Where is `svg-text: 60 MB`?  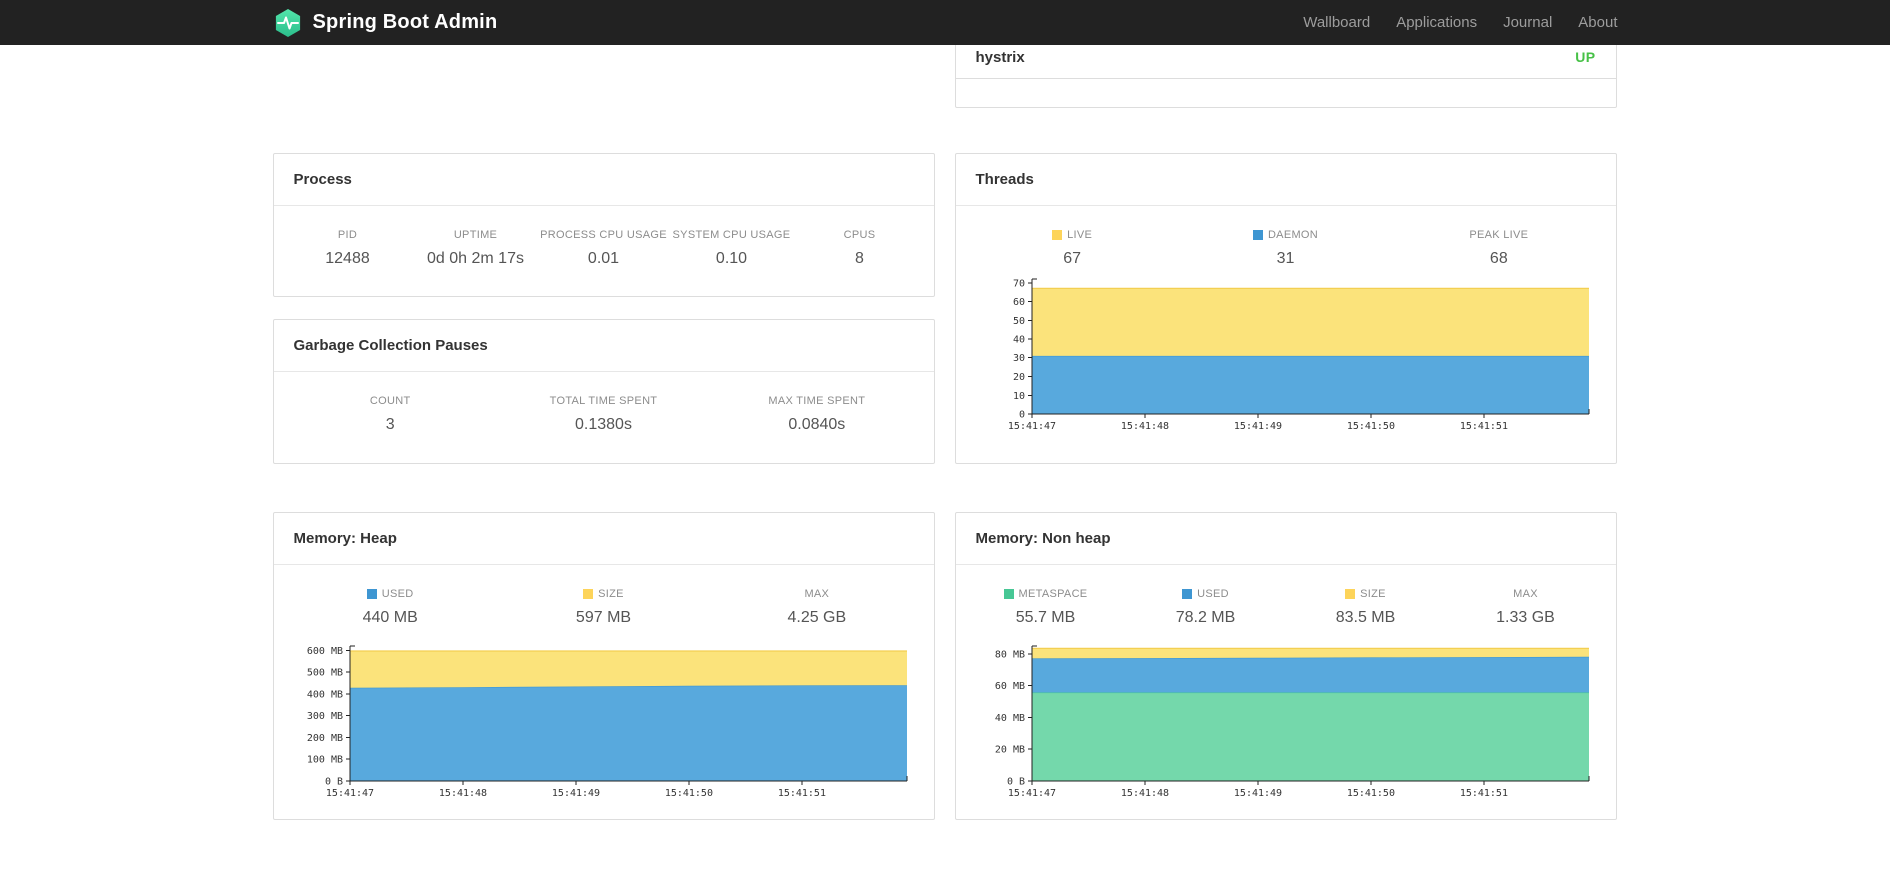
svg-text: 60 MB is located at coordinates (1009, 686).